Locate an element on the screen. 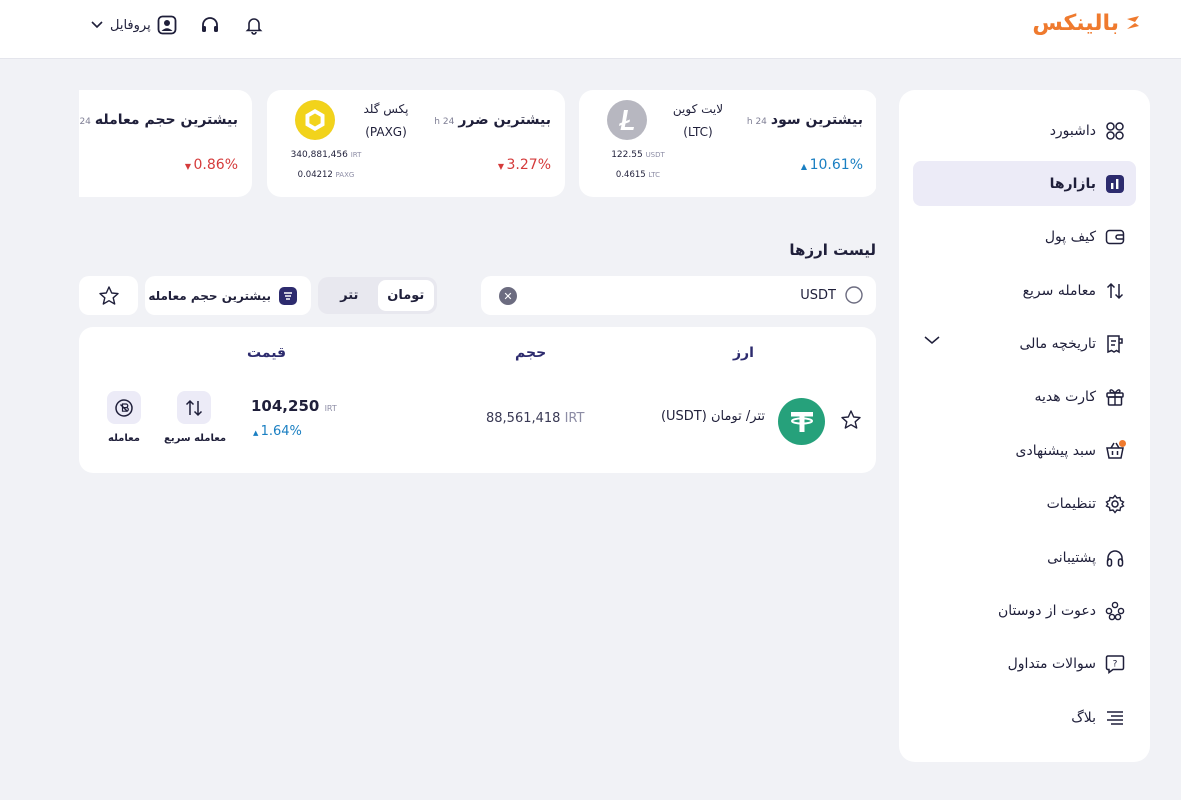 Image resolution: width=1181 pixels, height=800 pixels. price-number: 104,250 is located at coordinates (285, 406).